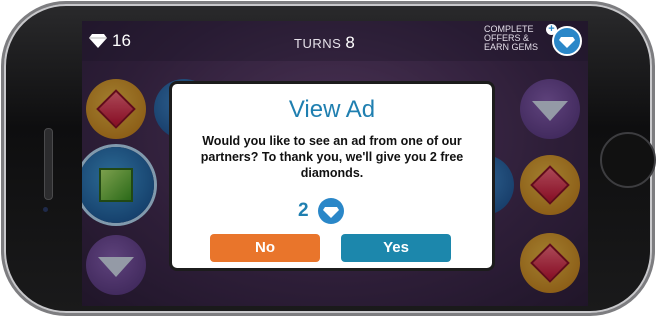 This screenshot has width=656, height=317. Describe the element at coordinates (511, 47) in the screenshot. I see `offers-line: EARN GEMS` at that location.